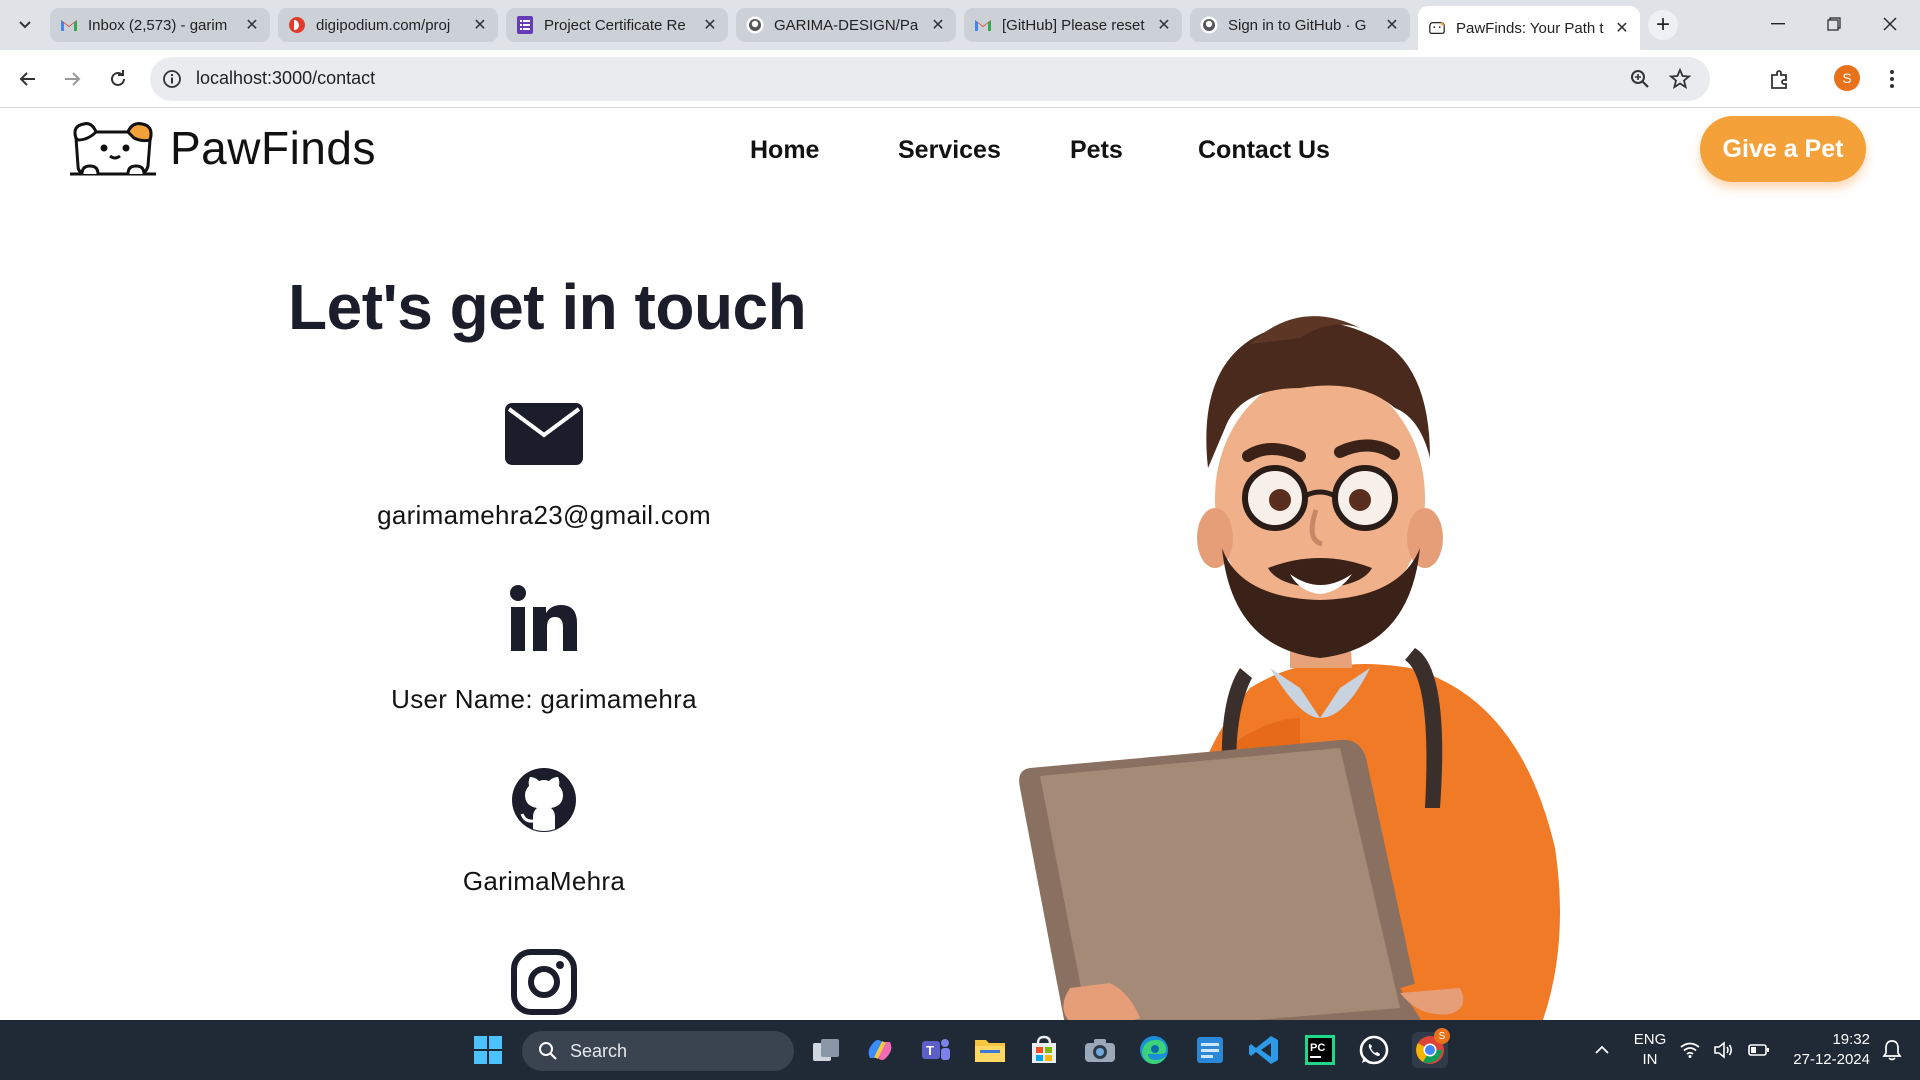  Describe the element at coordinates (930, 79) in the screenshot. I see `address-bar: localhost:3000/contact` at that location.